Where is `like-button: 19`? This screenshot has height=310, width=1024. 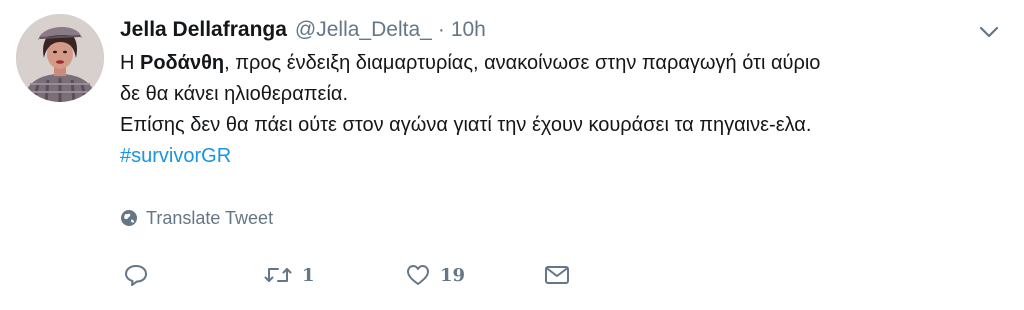
like-button: 19 is located at coordinates (475, 275).